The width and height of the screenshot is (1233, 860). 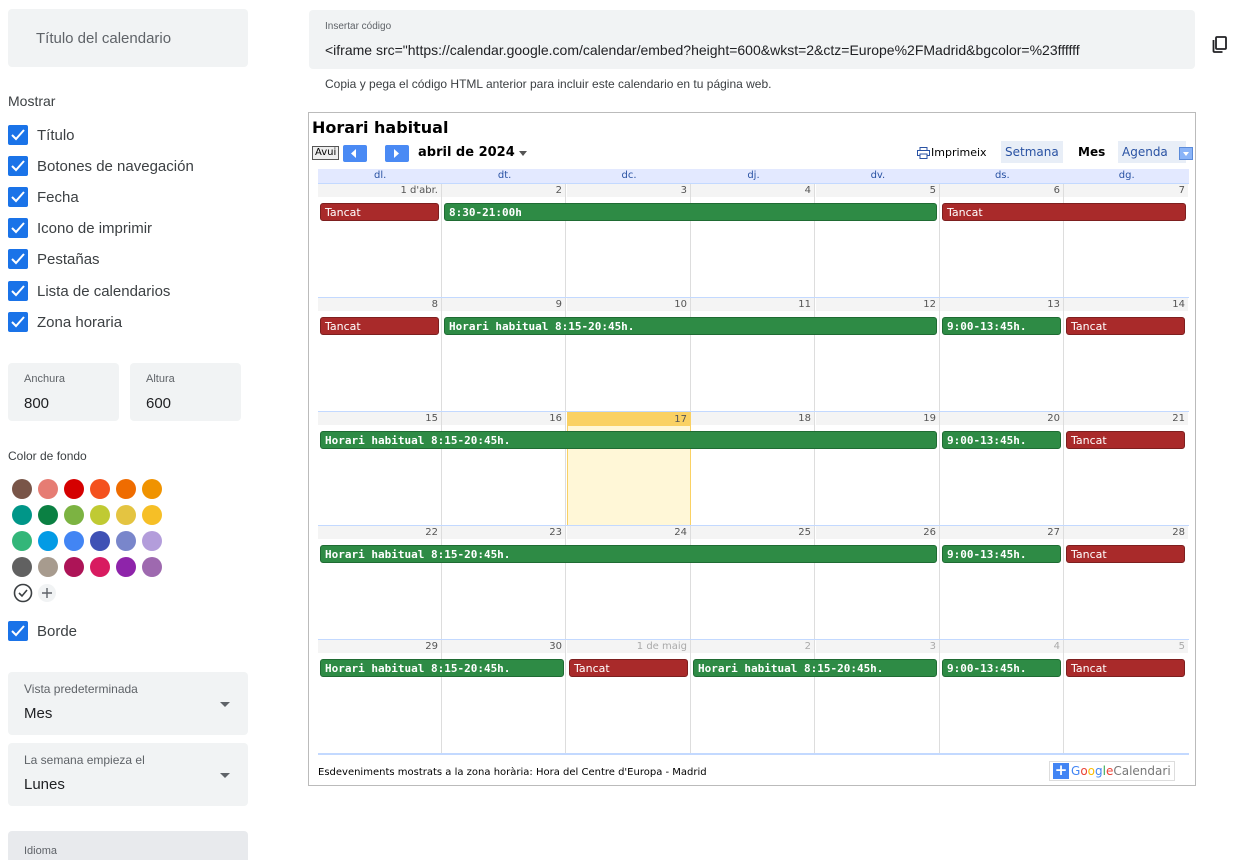 I want to click on day-number: 11, so click(x=752, y=304).